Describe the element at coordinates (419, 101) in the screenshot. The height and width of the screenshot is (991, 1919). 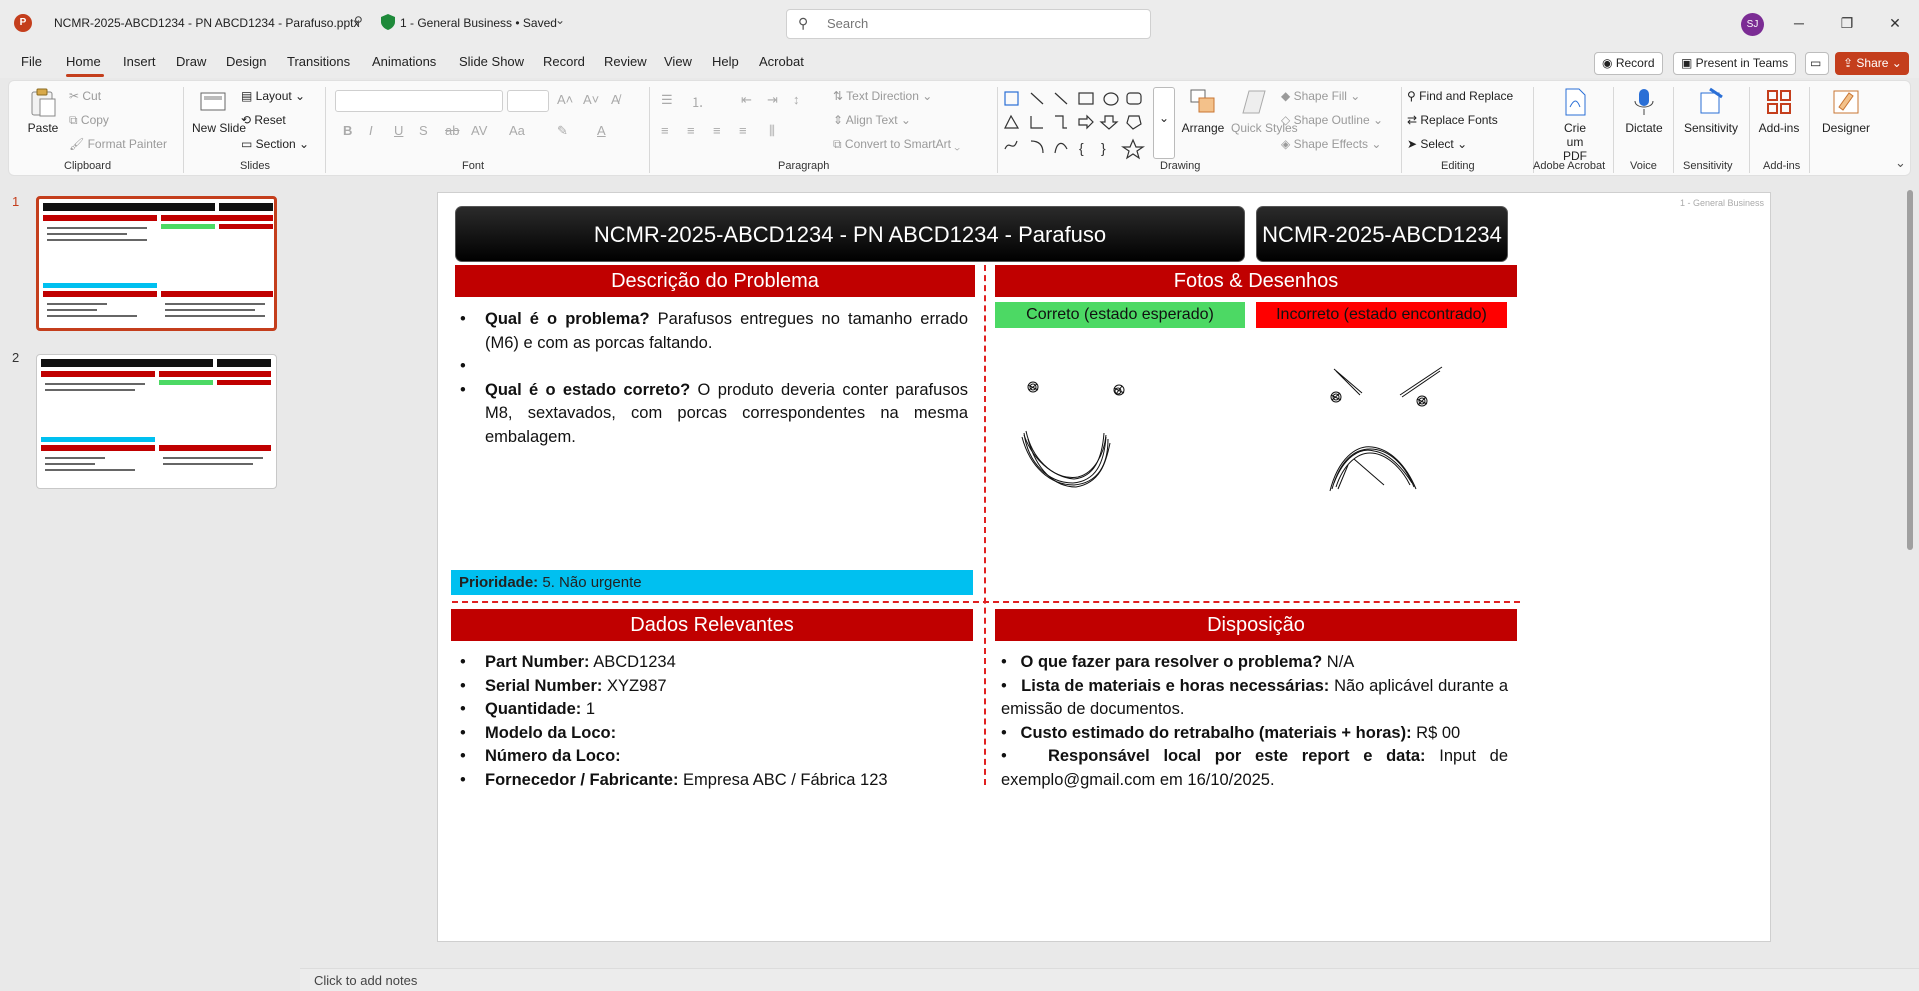
I see `font-name-combo` at that location.